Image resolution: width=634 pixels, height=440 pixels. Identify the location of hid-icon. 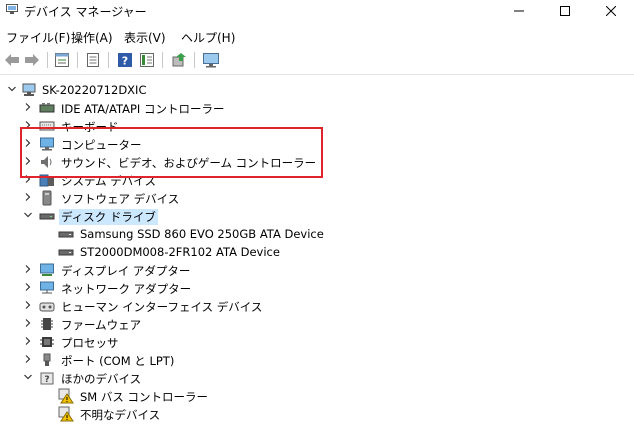
(47, 307).